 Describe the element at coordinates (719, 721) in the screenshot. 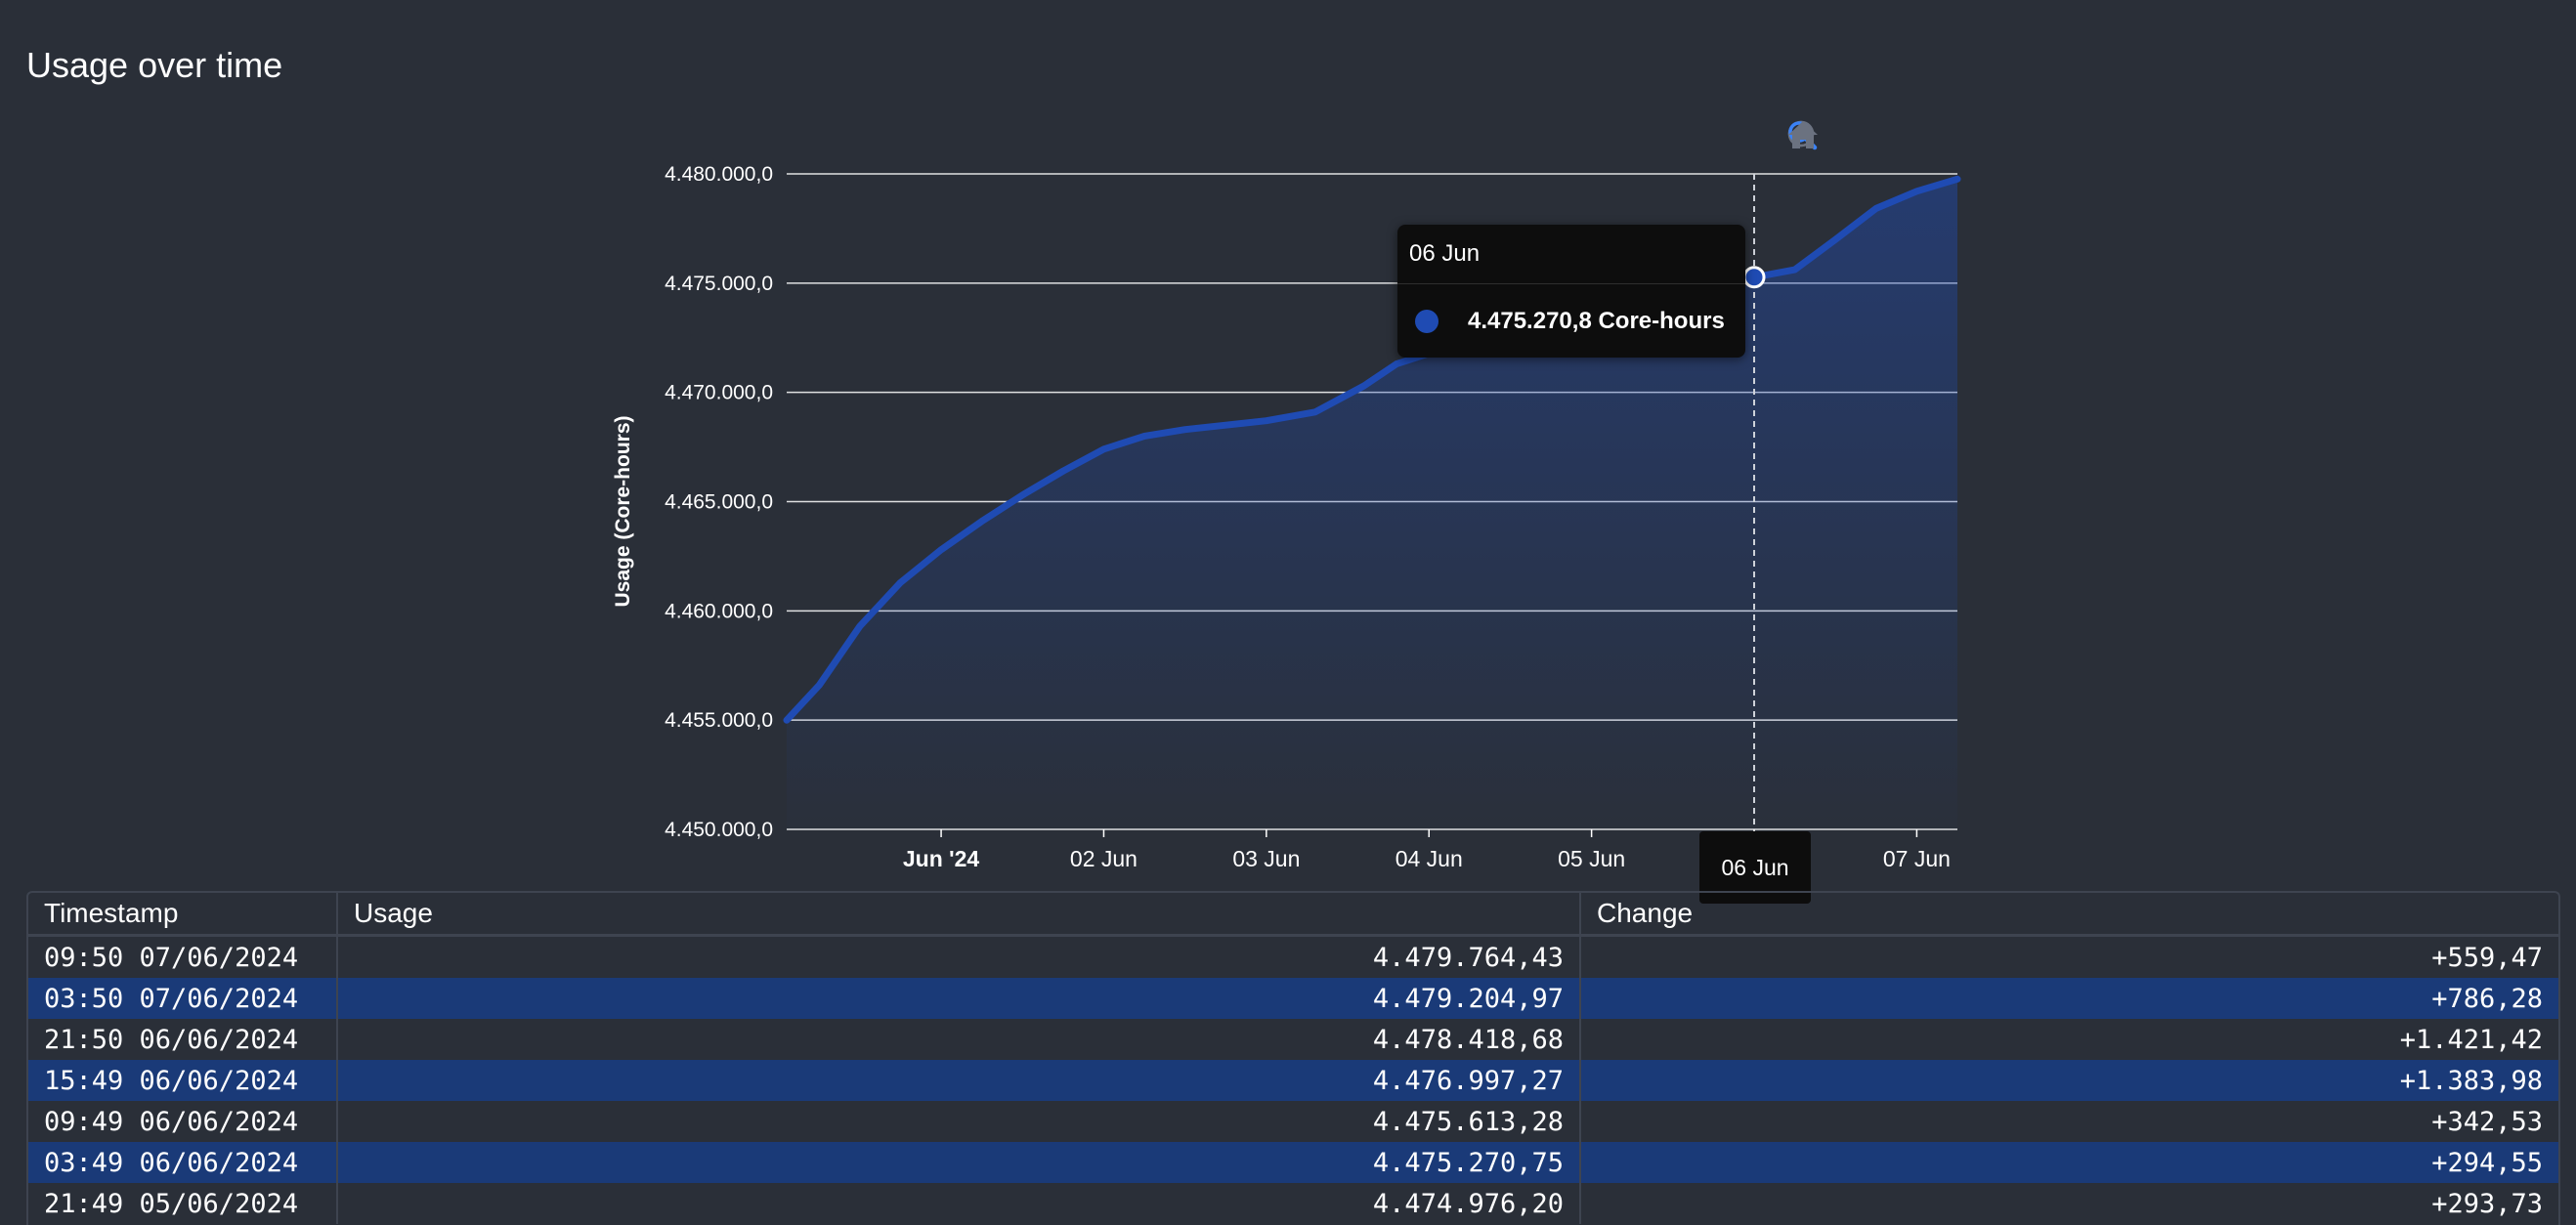

I see `y-tick-label: 4.455.000,0` at that location.